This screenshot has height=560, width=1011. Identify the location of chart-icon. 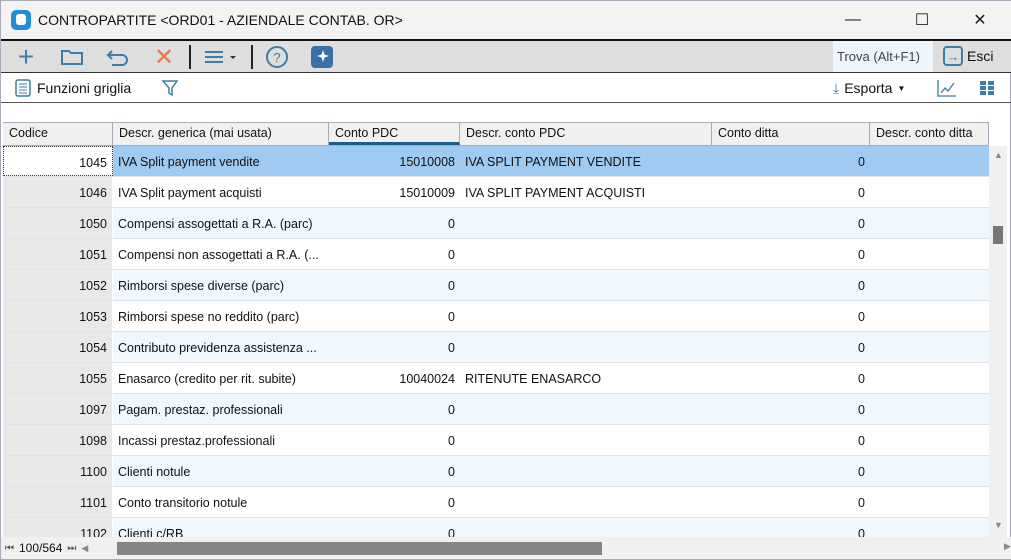
(947, 88).